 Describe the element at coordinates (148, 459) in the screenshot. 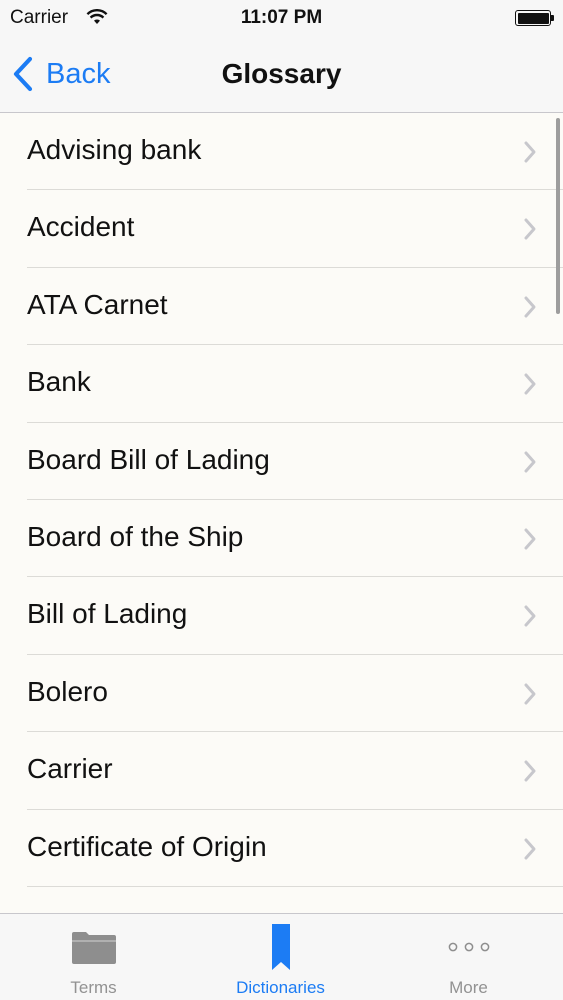

I see `list-item-label: Board Bill of Lading` at that location.